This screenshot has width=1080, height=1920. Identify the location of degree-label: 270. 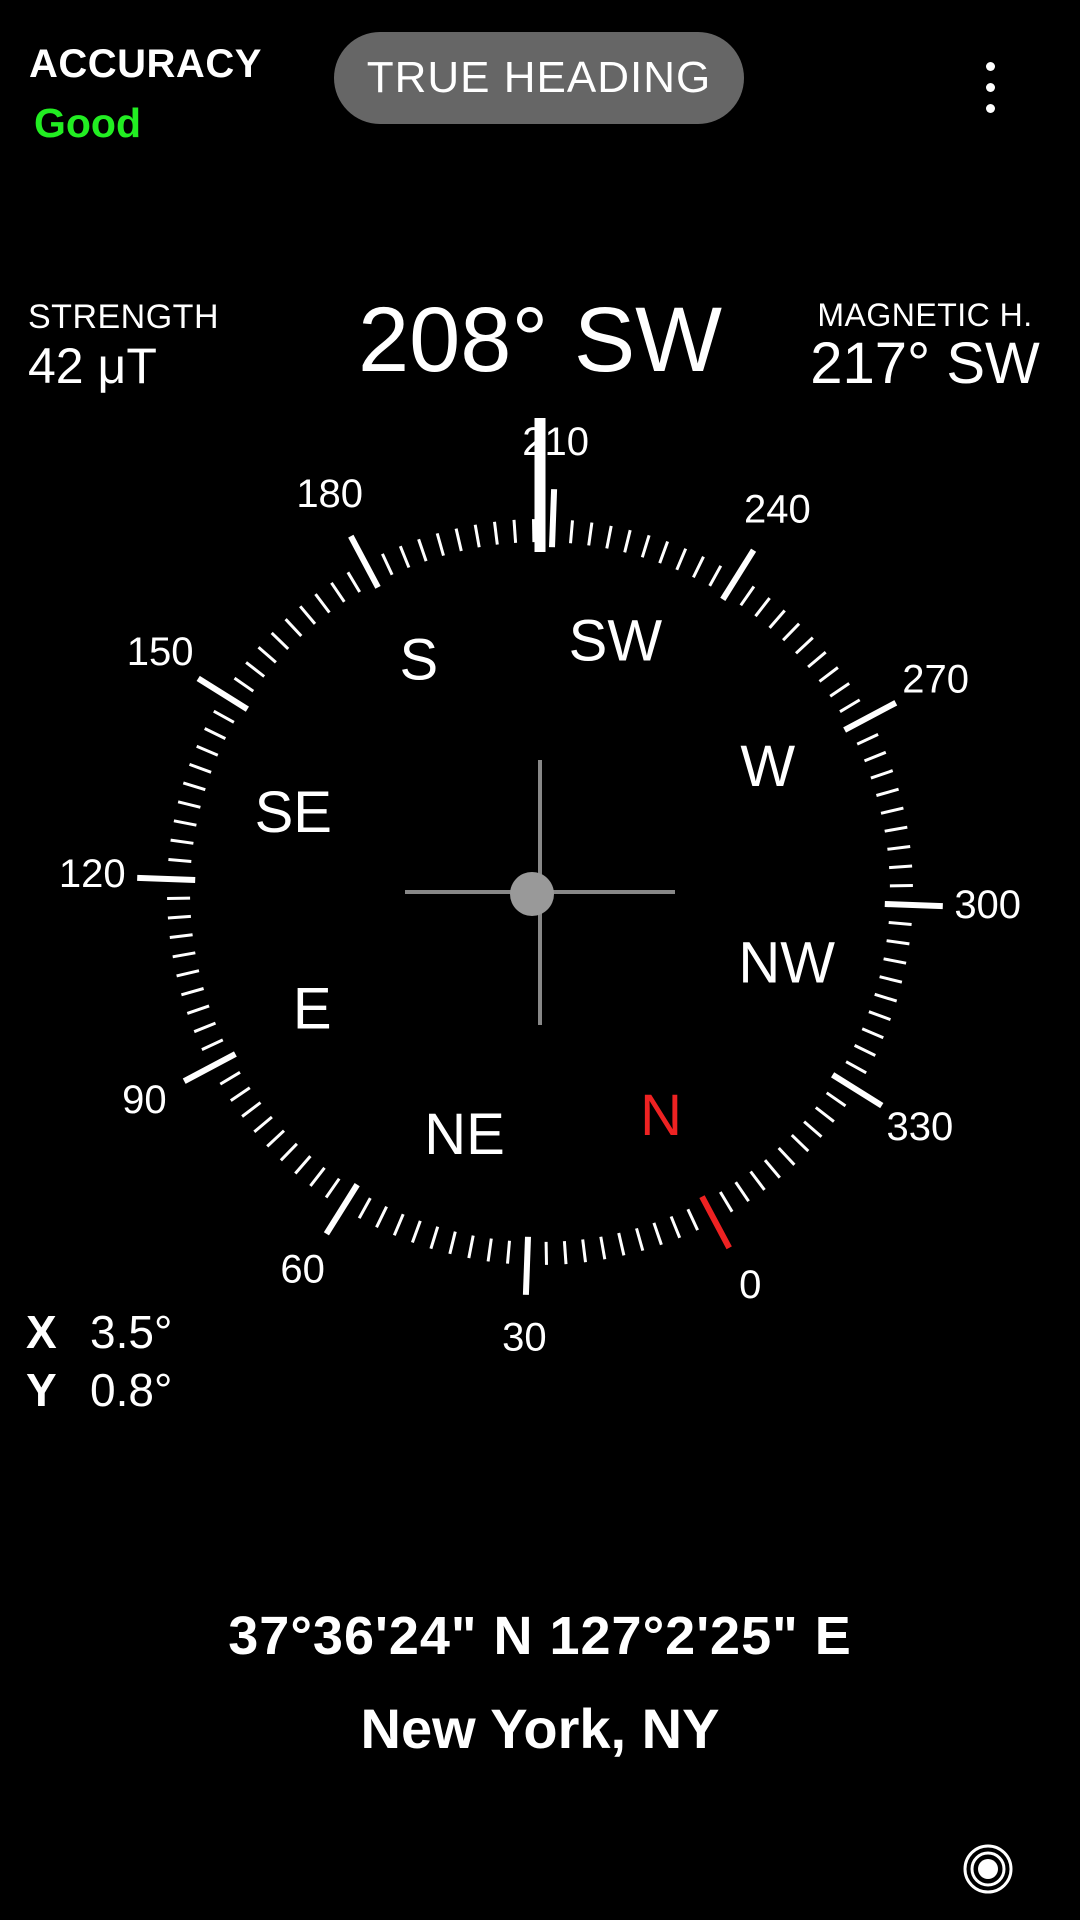
(935, 679).